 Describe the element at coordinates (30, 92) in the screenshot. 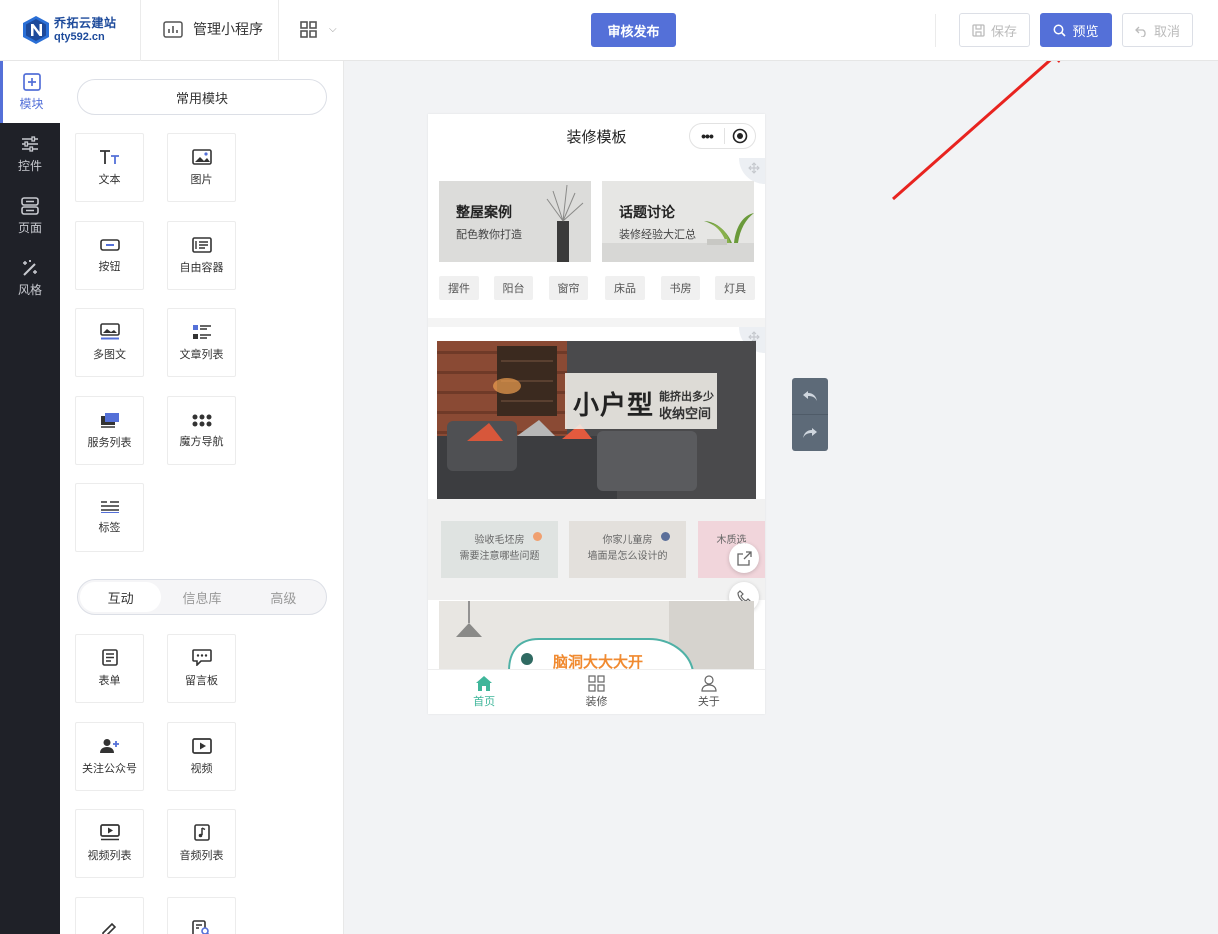

I see `nav-item-modules: 模块` at that location.